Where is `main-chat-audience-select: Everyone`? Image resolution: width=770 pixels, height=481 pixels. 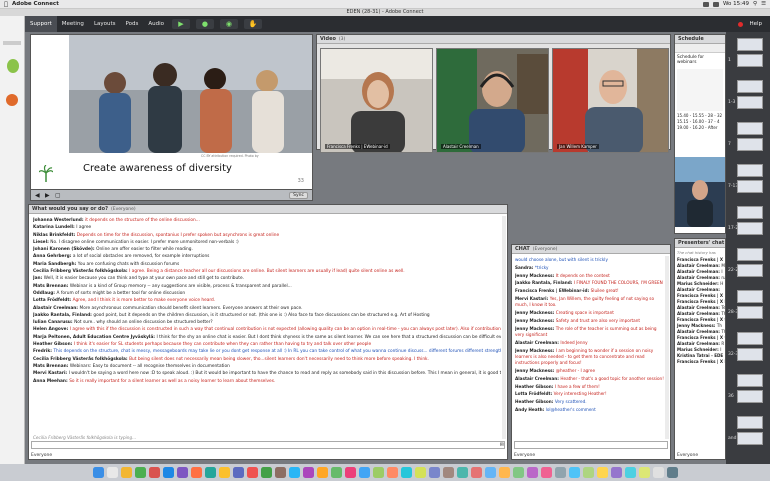
main-chat-audience-select: Everyone is located at coordinates (41, 455).